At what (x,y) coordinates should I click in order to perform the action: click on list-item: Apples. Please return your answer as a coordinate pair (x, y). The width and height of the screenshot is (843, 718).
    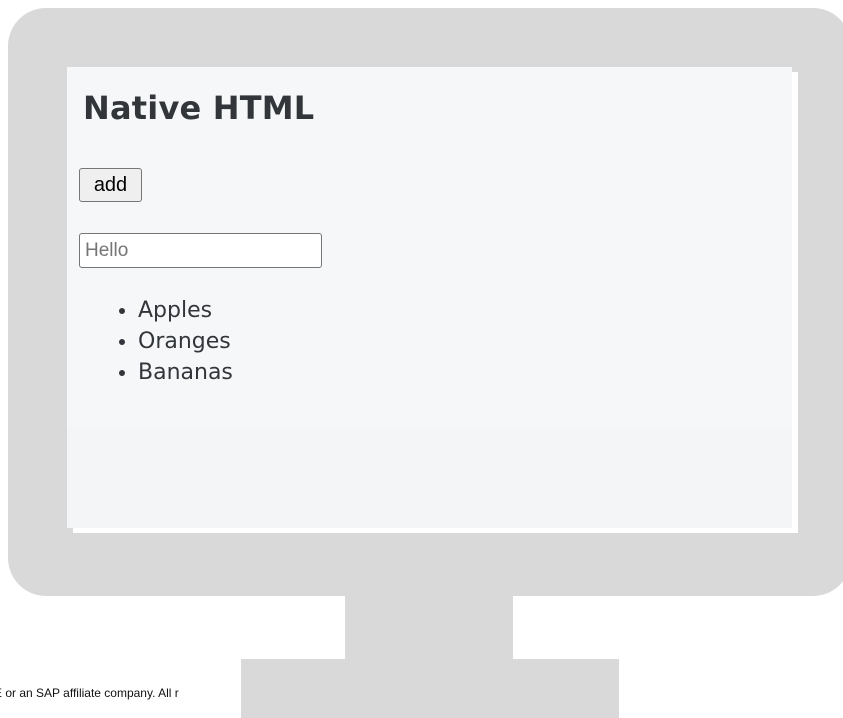
    Looking at the image, I should click on (185, 310).